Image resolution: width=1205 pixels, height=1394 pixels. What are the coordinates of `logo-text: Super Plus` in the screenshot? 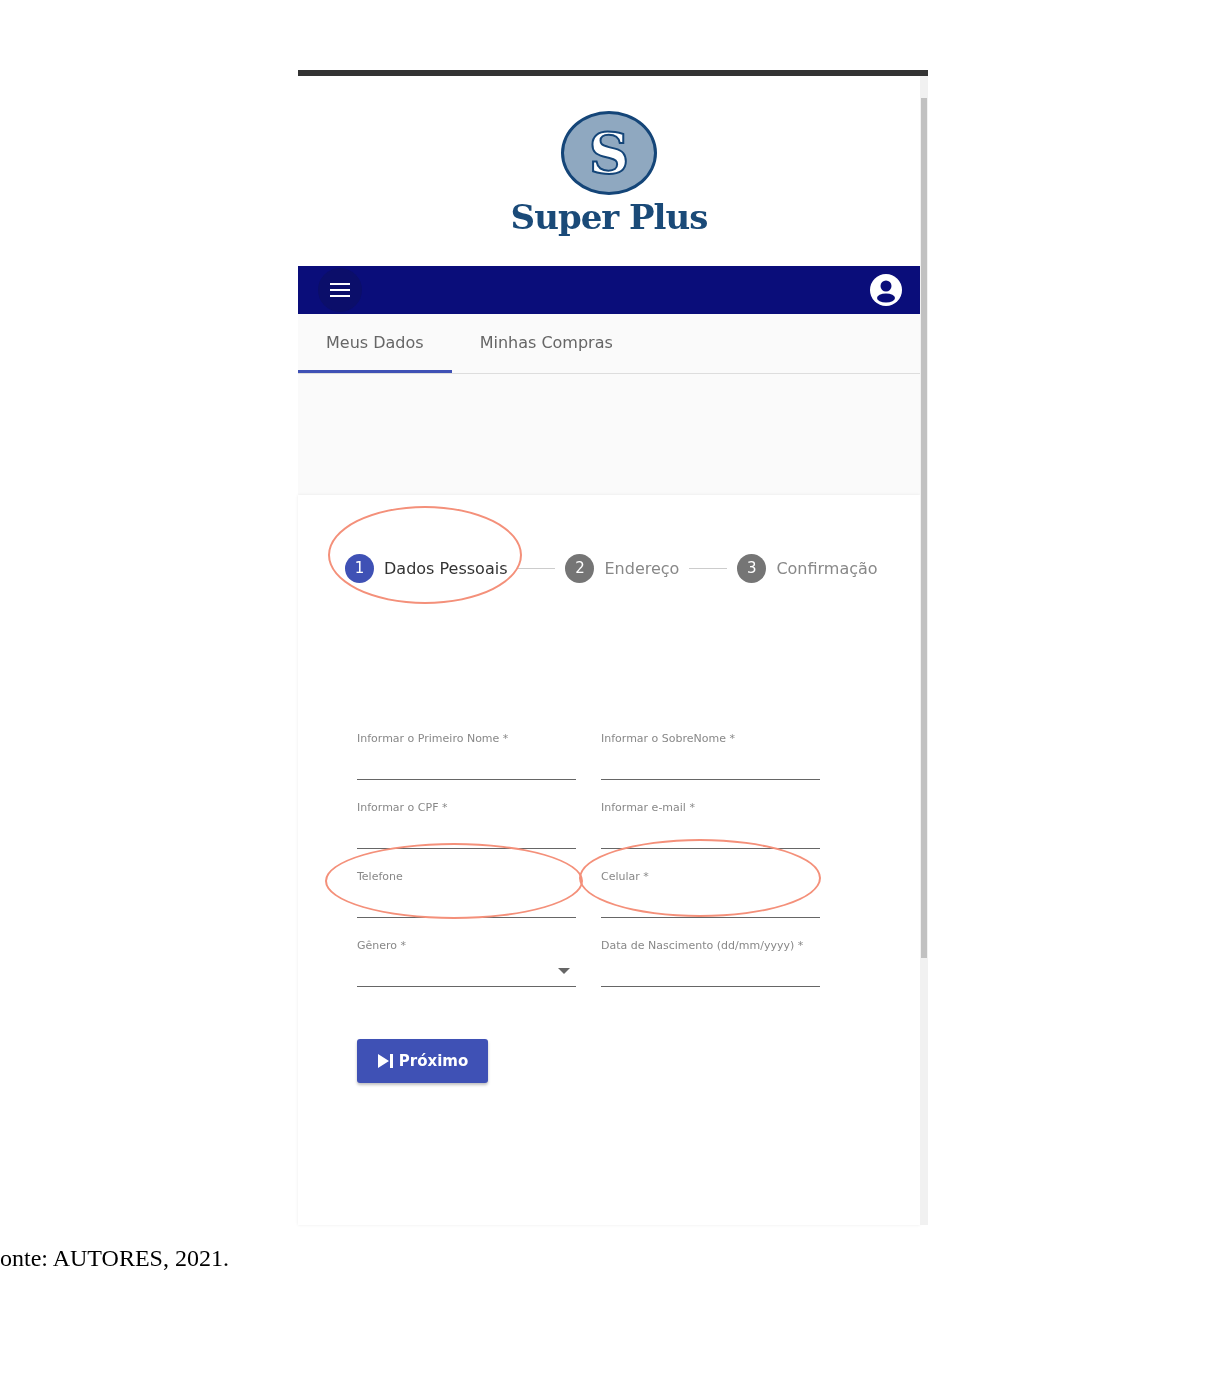 It's located at (609, 217).